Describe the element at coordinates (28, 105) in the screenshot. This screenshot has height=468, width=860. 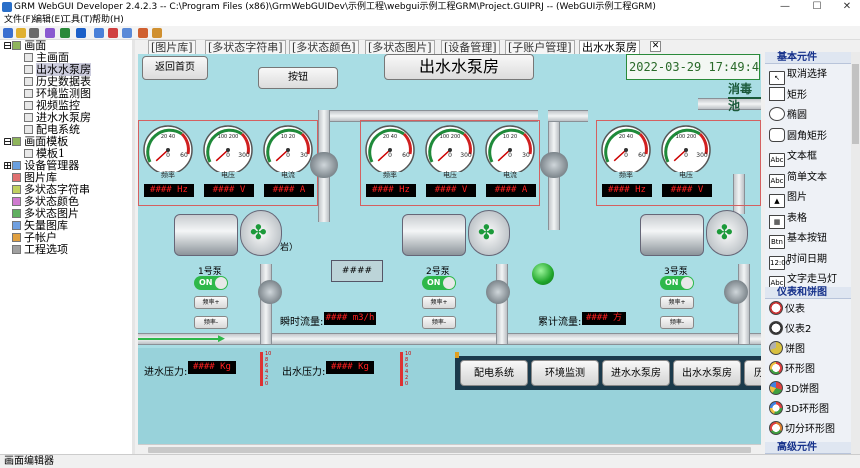
I see `page-icon` at that location.